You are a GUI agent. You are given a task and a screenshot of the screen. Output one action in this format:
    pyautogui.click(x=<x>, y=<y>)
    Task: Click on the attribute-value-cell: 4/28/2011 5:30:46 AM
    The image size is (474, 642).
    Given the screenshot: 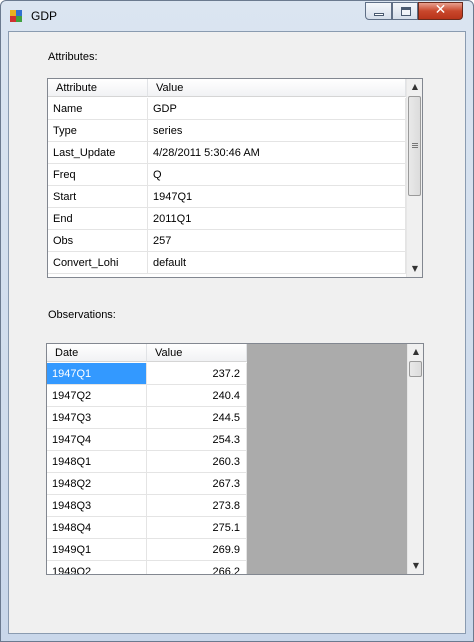 What is the action you would take?
    pyautogui.click(x=277, y=153)
    